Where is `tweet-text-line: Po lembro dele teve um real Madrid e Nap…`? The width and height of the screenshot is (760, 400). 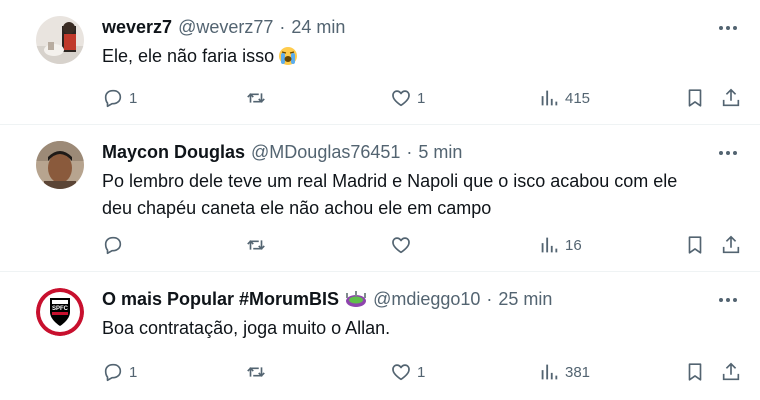
tweet-text-line: Po lembro dele teve um real Madrid e Nap… is located at coordinates (390, 181).